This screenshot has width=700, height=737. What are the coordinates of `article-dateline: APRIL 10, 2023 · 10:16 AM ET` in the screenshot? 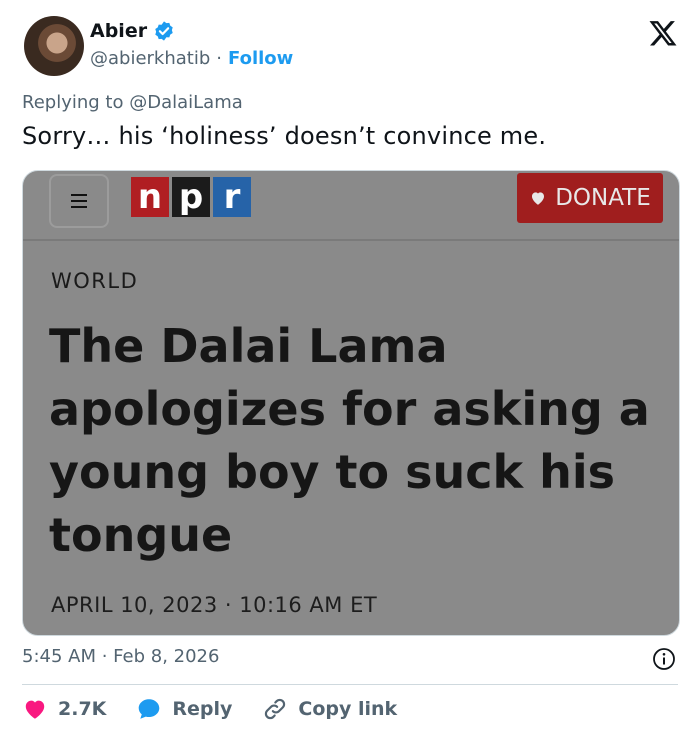 It's located at (214, 605).